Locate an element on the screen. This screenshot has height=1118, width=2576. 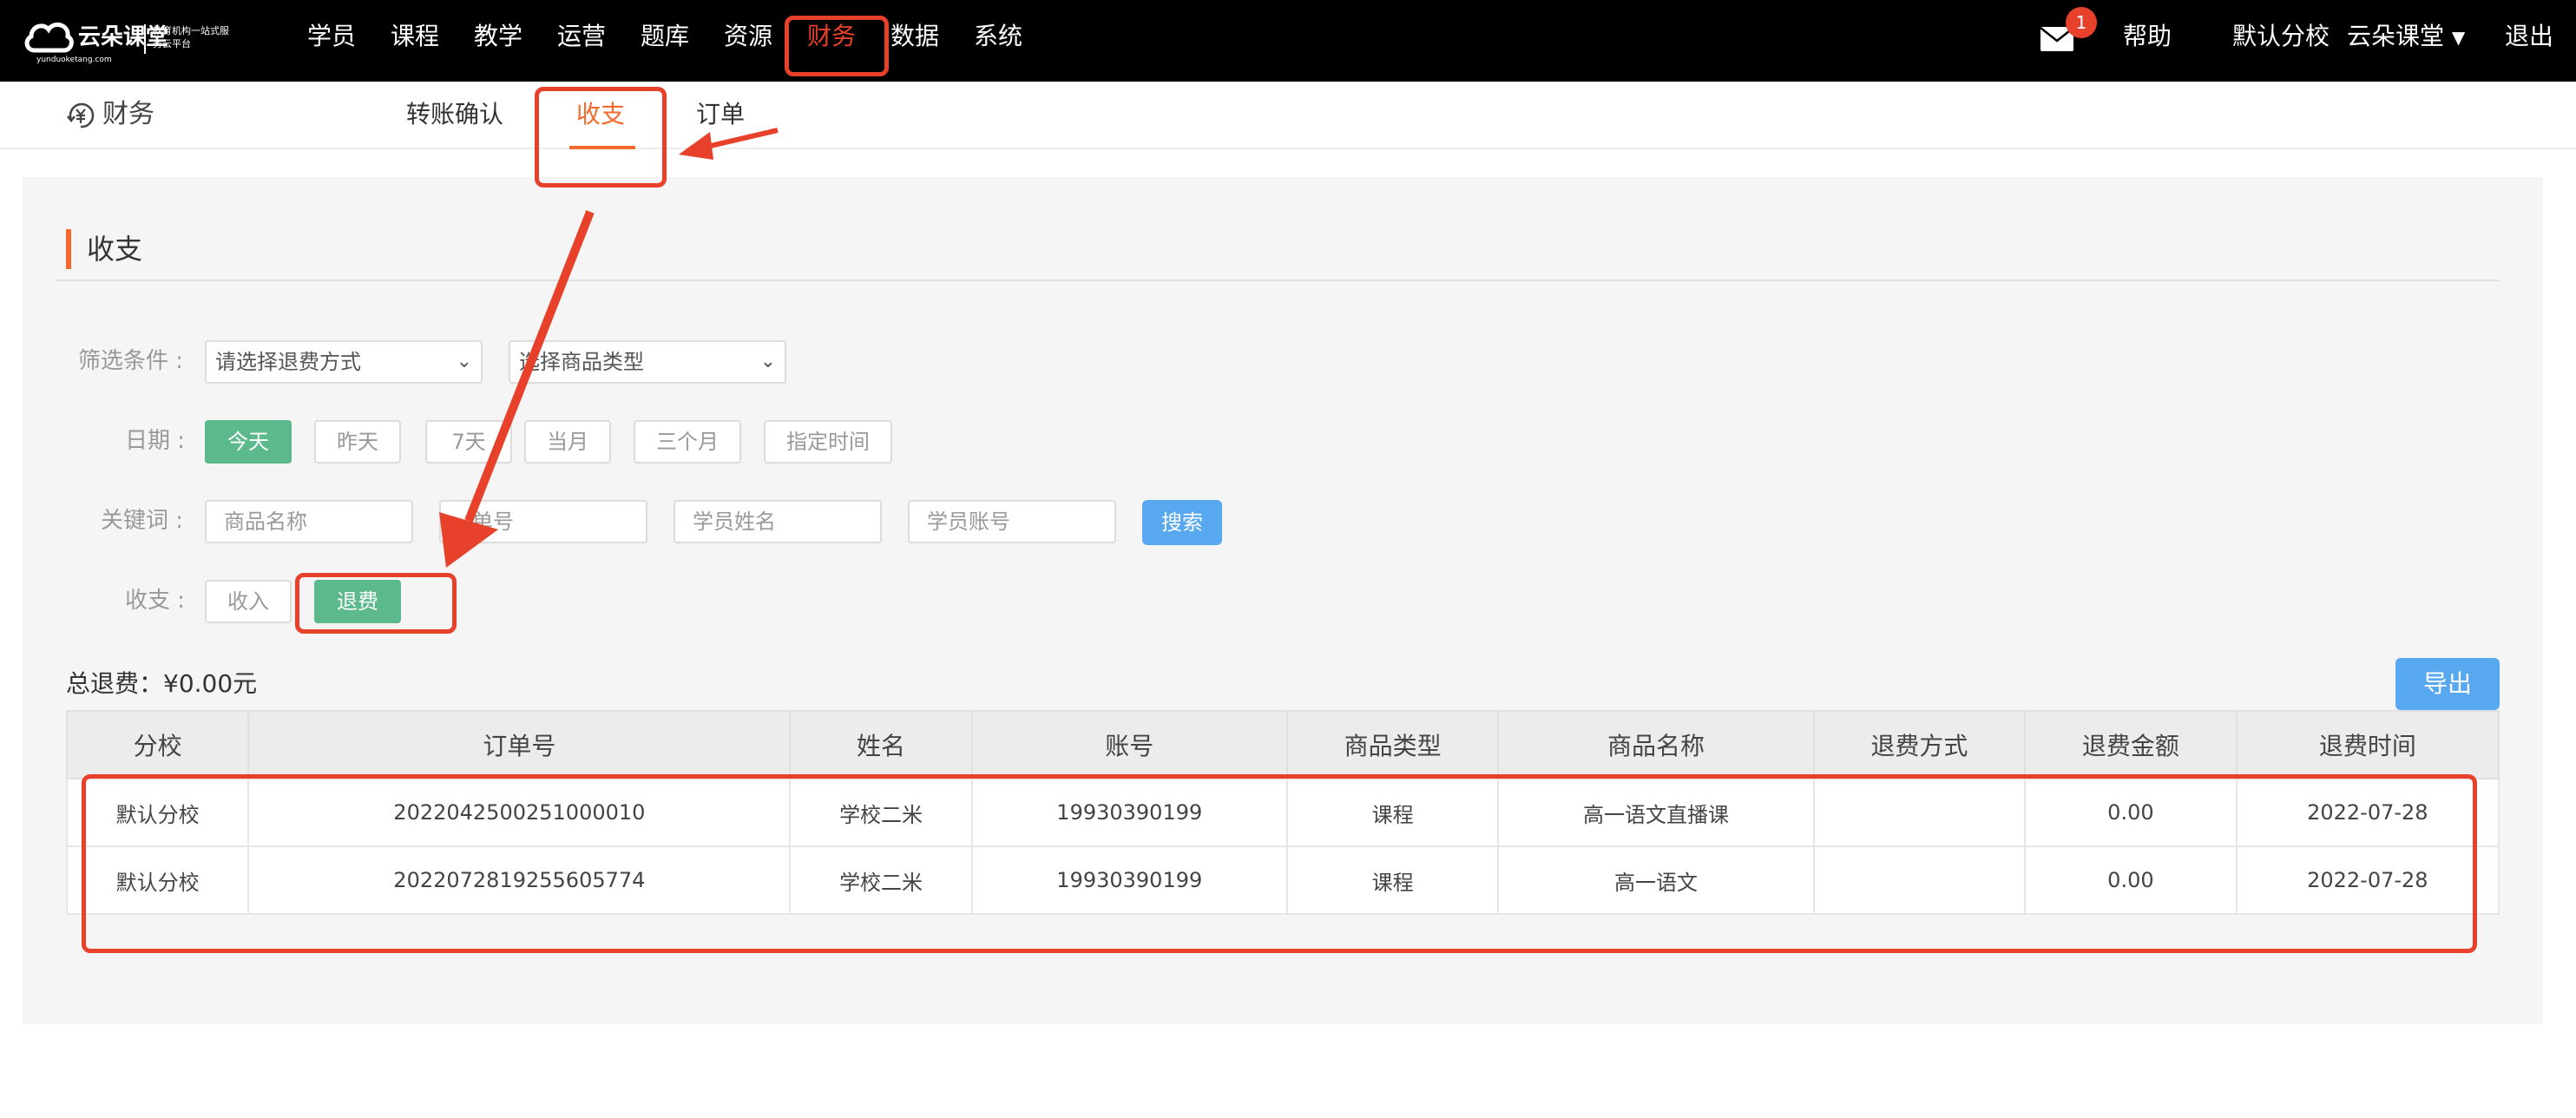
arrow-to-income-tab is located at coordinates (729, 144).